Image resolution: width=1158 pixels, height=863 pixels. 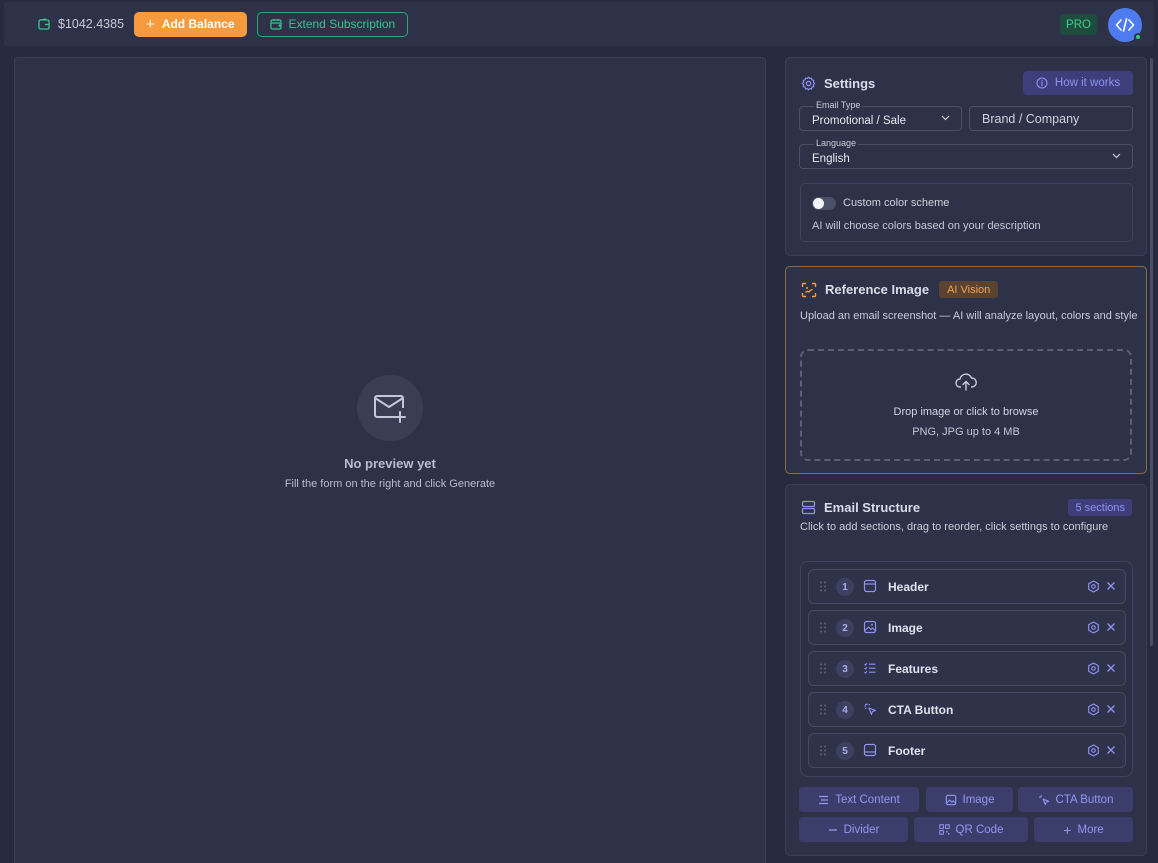 I want to click on dropzone-sub-text: PNG, JPG up to 4 MB, so click(x=966, y=432).